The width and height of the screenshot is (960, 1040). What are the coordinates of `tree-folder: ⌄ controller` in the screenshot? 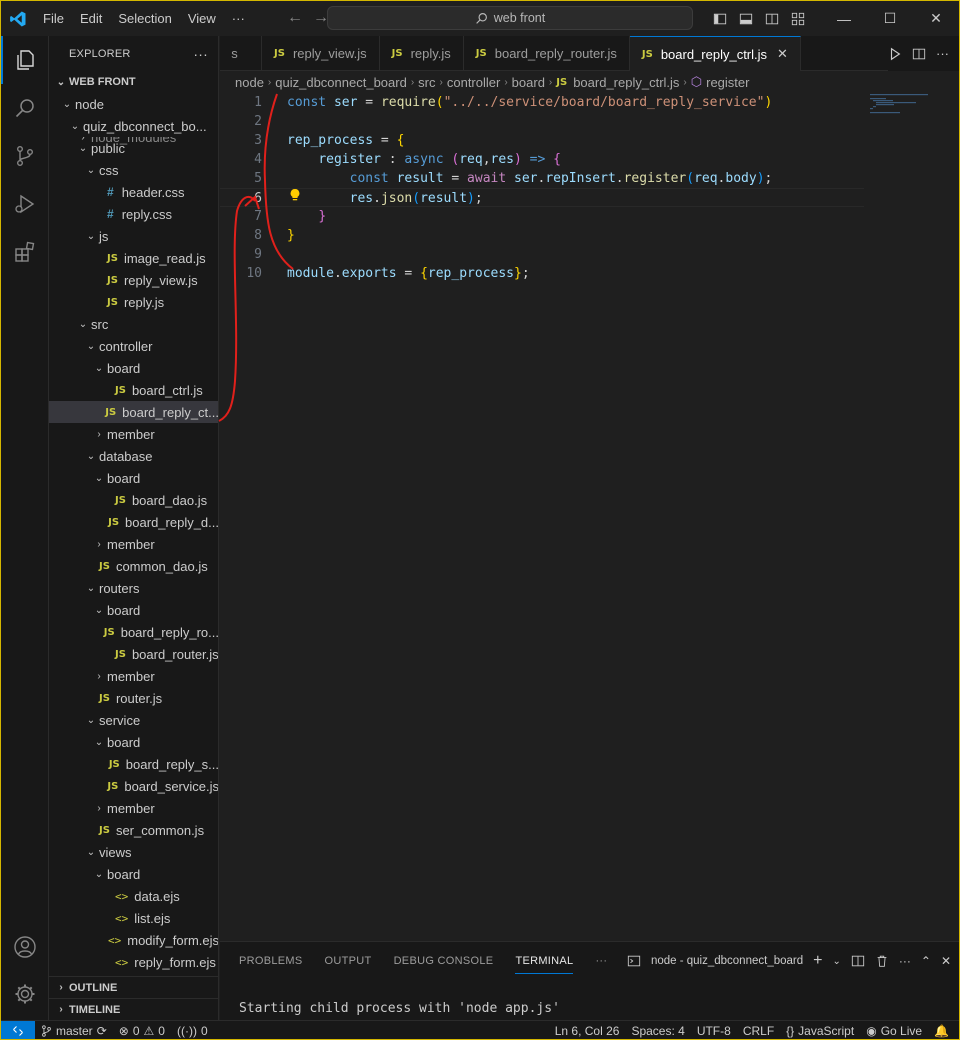 It's located at (133, 346).